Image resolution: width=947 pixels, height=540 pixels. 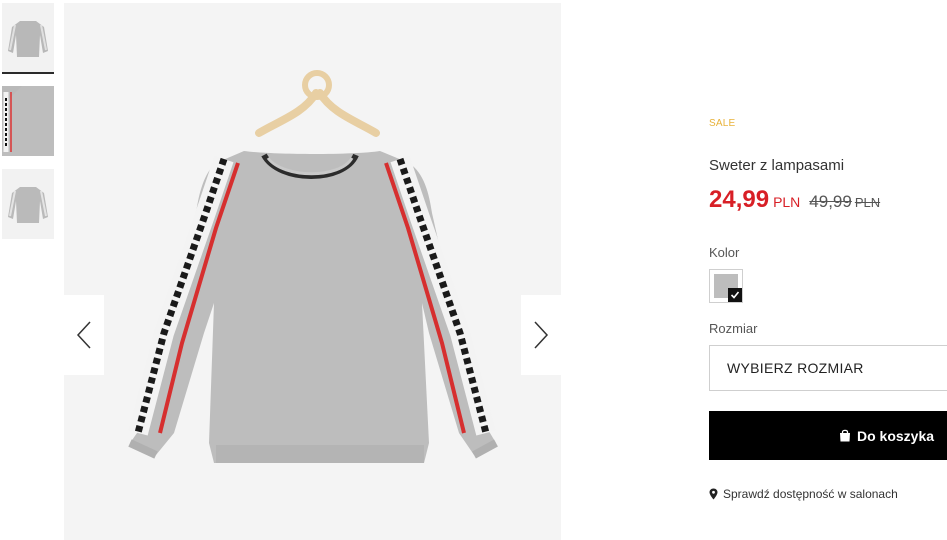 I want to click on current-price-currency: PLN, so click(x=787, y=202).